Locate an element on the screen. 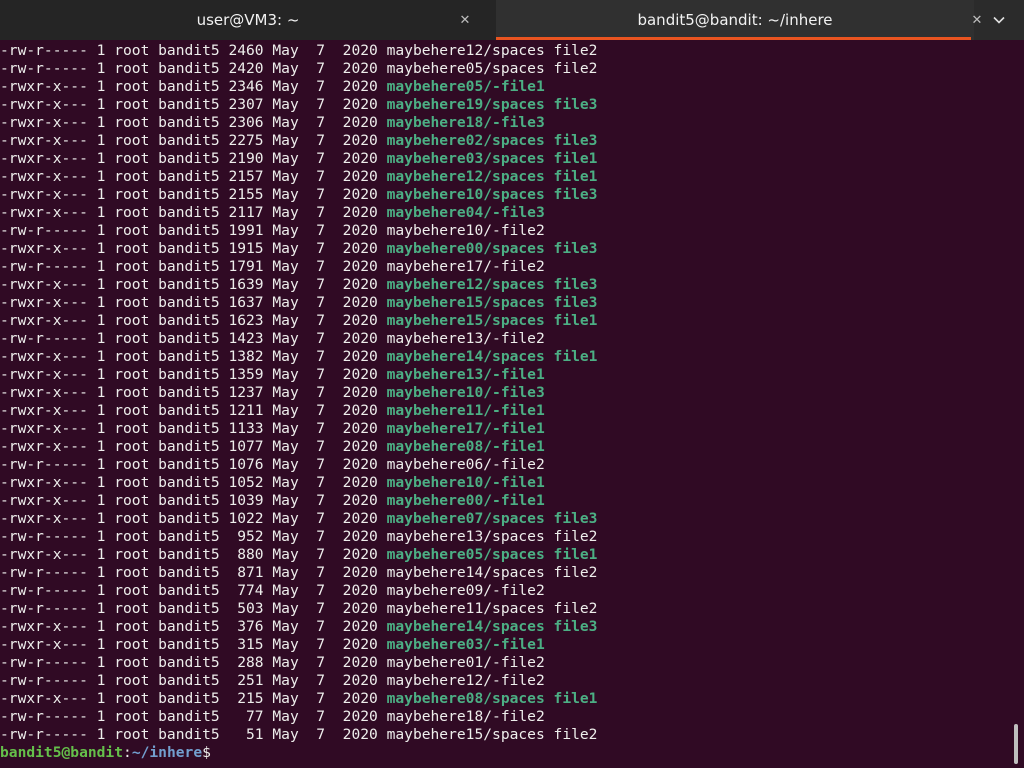 This screenshot has width=1024, height=768. file-name: maybehere12/spaces file1 is located at coordinates (492, 176).